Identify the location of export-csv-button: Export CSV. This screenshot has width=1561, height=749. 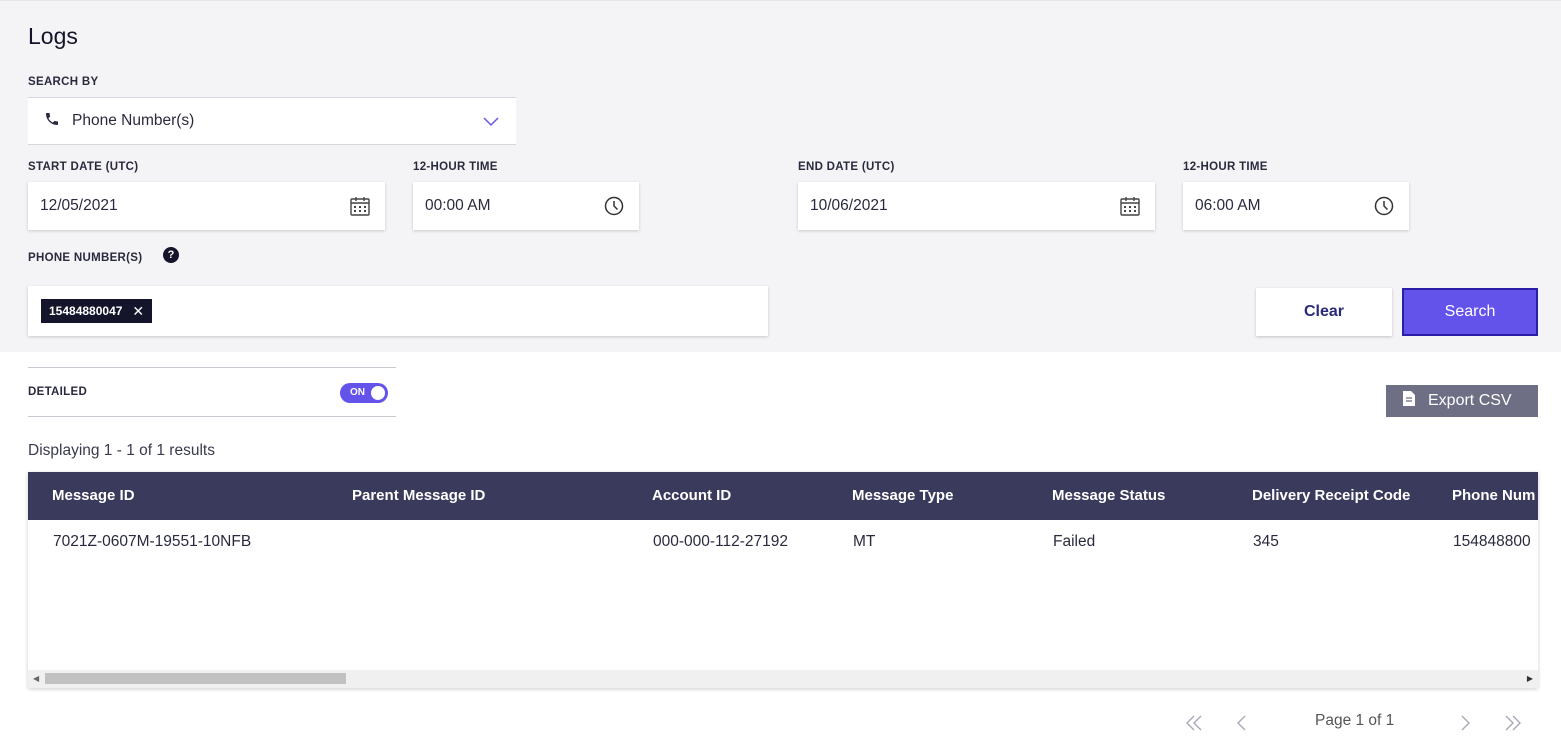
(1462, 401).